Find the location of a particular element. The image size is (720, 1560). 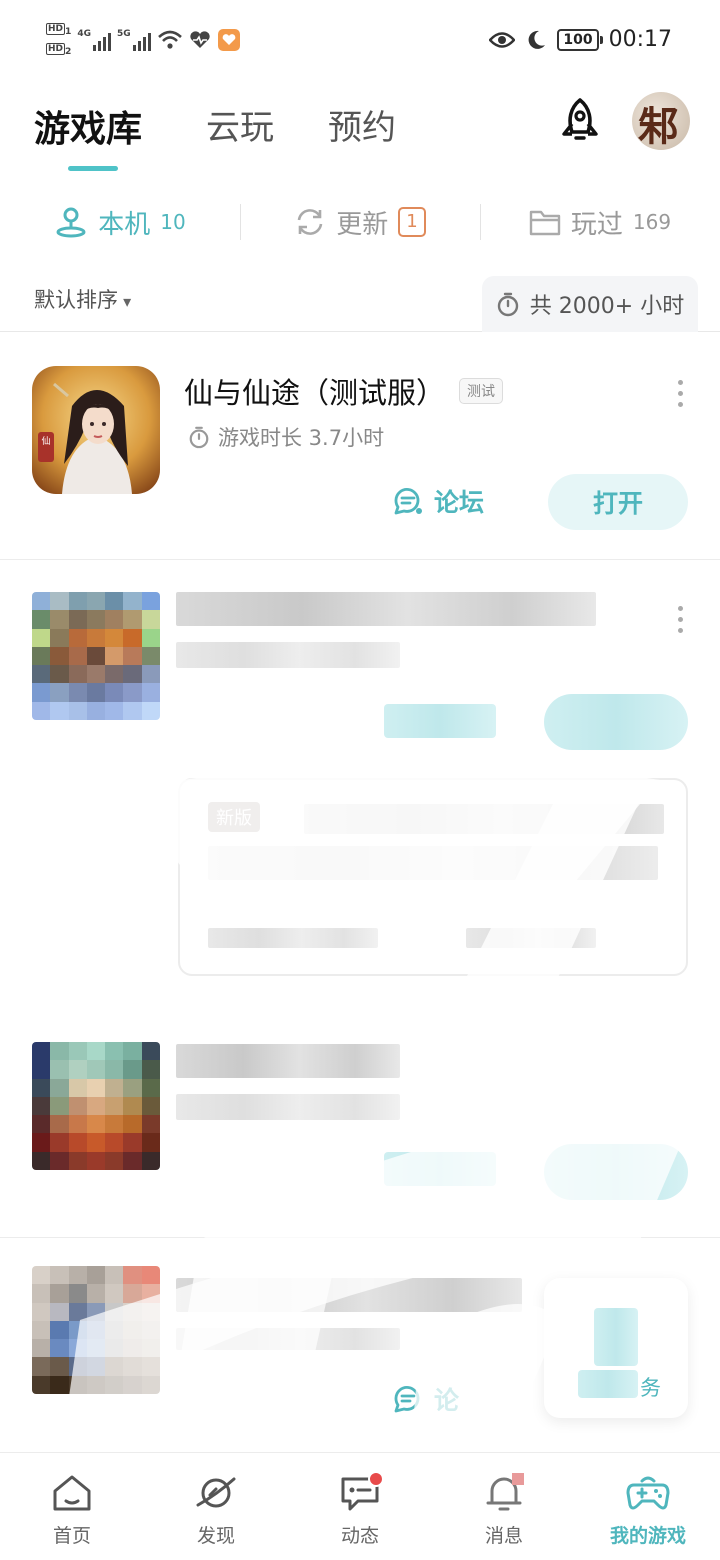

nav-feed: 动态 is located at coordinates (360, 1506).